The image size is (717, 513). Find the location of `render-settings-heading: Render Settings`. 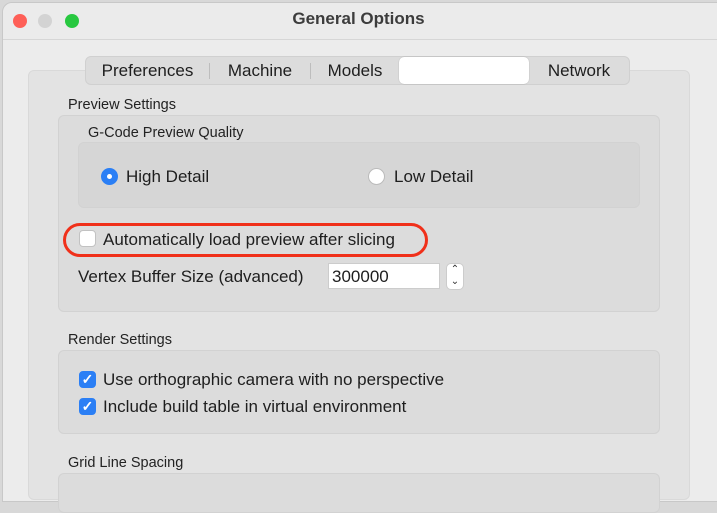

render-settings-heading: Render Settings is located at coordinates (120, 340).